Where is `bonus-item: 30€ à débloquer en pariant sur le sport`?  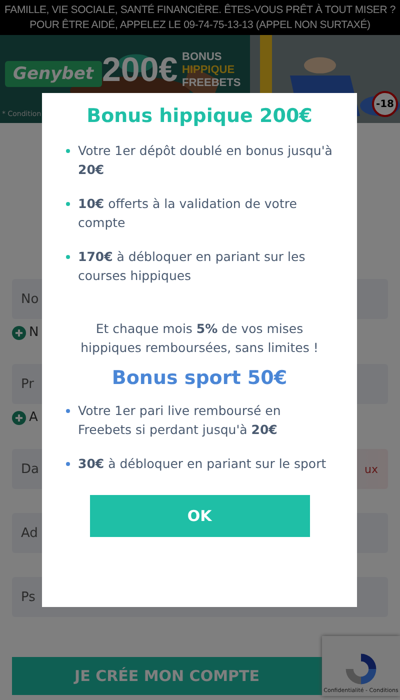
bonus-item: 30€ à débloquer en pariant sur le sport is located at coordinates (202, 464).